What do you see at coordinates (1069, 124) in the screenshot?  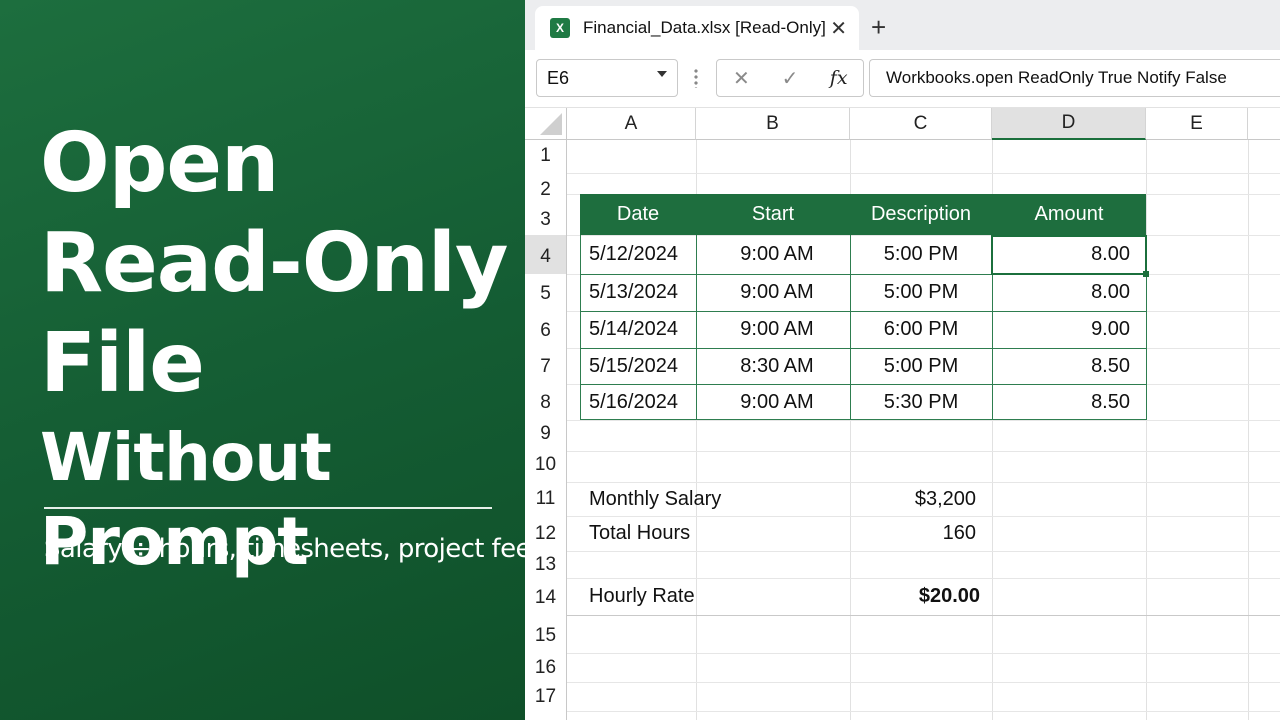 I see `column-header-d: D` at bounding box center [1069, 124].